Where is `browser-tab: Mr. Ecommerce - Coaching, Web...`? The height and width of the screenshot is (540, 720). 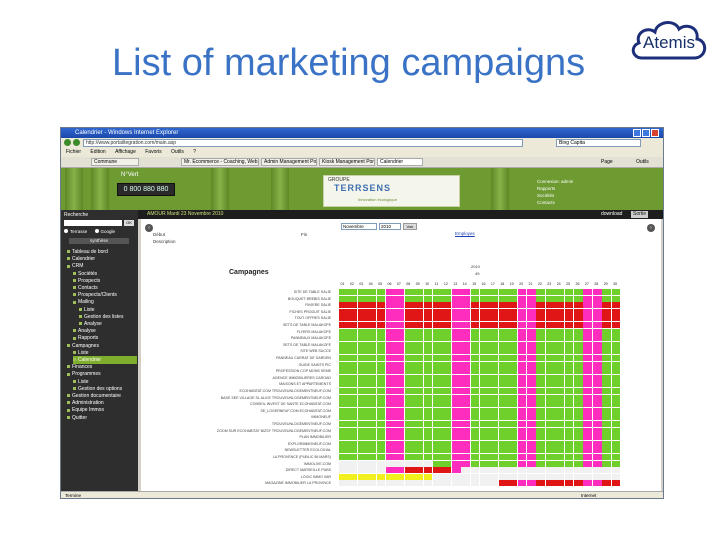 browser-tab: Mr. Ecommerce - Coaching, Web... is located at coordinates (220, 162).